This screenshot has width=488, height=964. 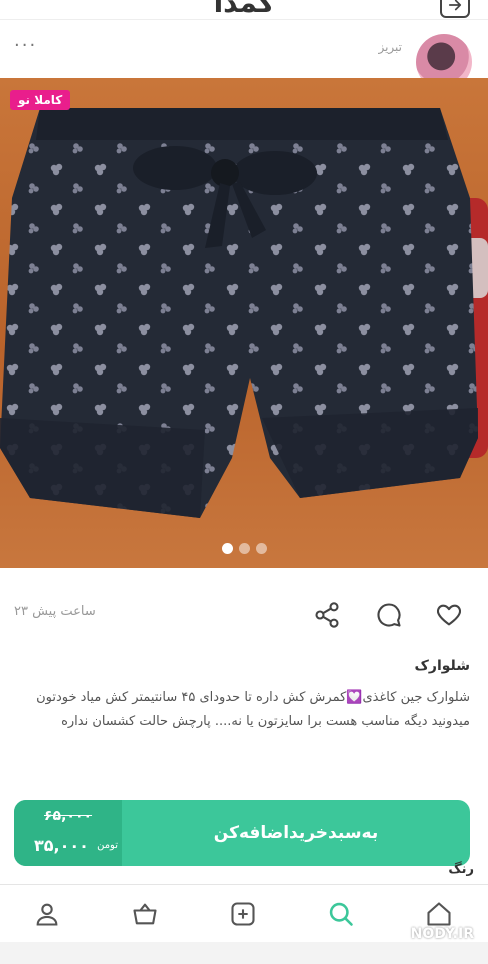 What do you see at coordinates (244, 953) in the screenshot?
I see `system-nav-bar` at bounding box center [244, 953].